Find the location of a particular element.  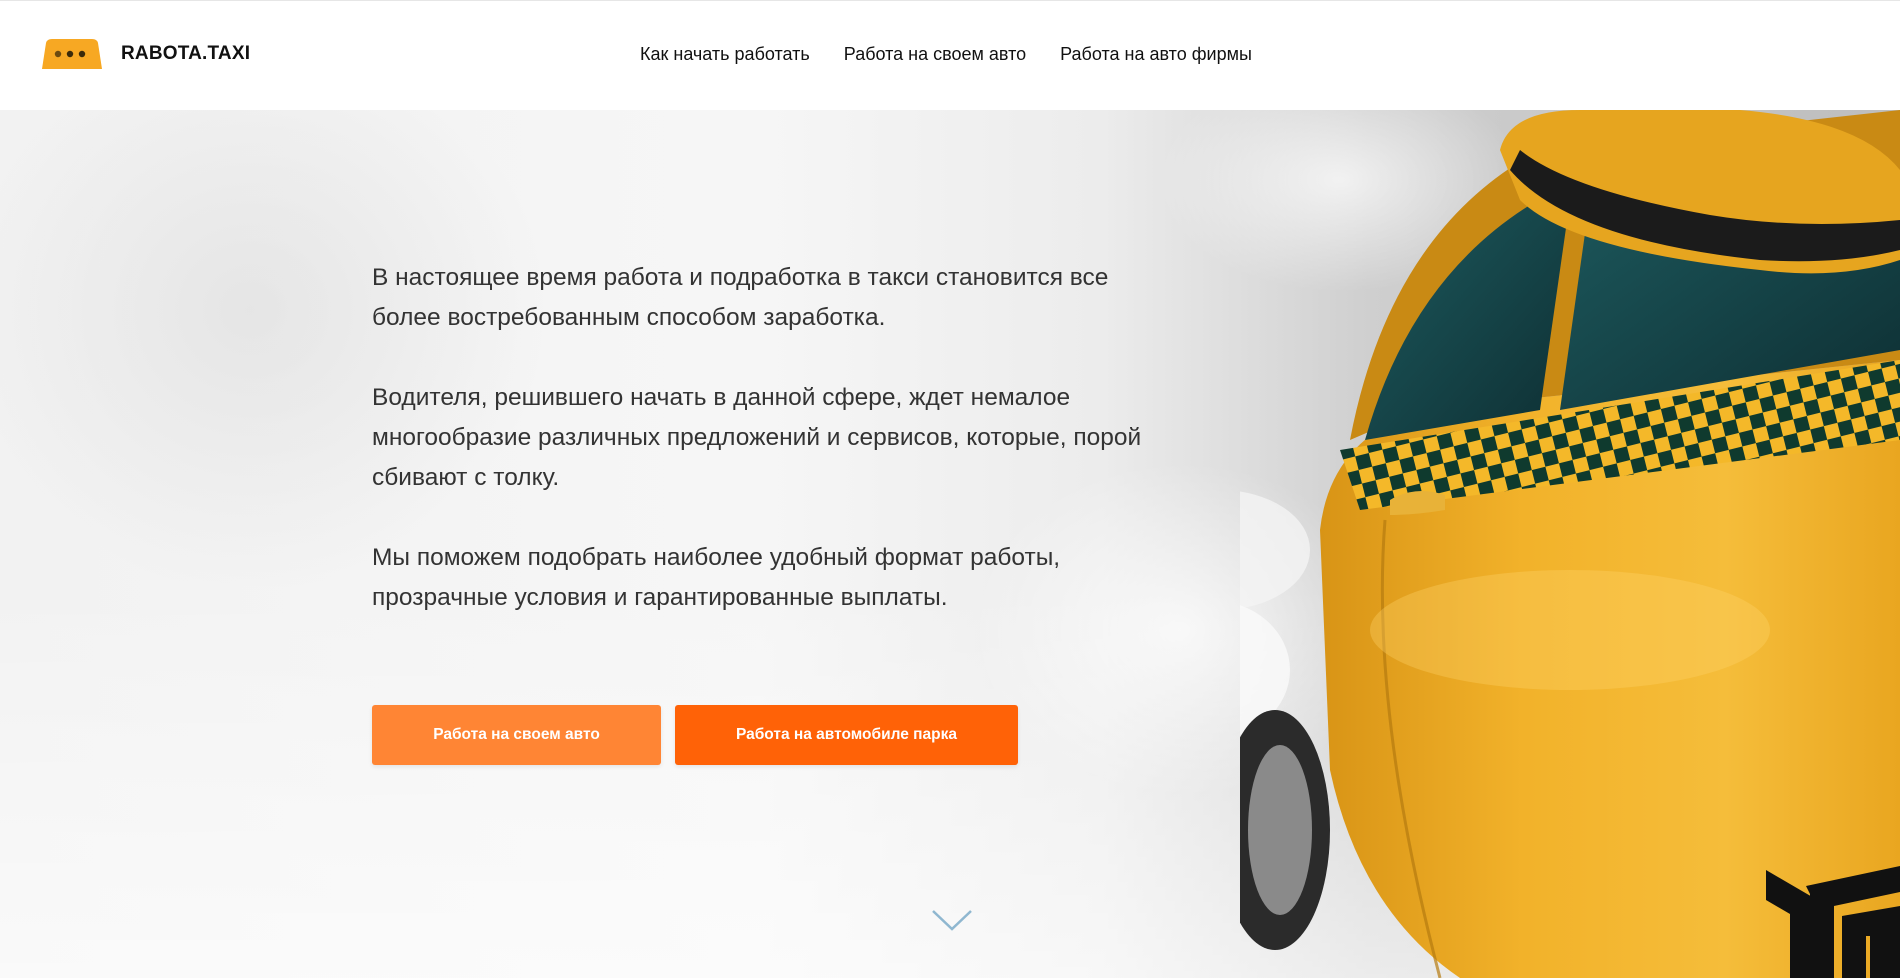

own-car-button: Работа на своем авто is located at coordinates (516, 735).